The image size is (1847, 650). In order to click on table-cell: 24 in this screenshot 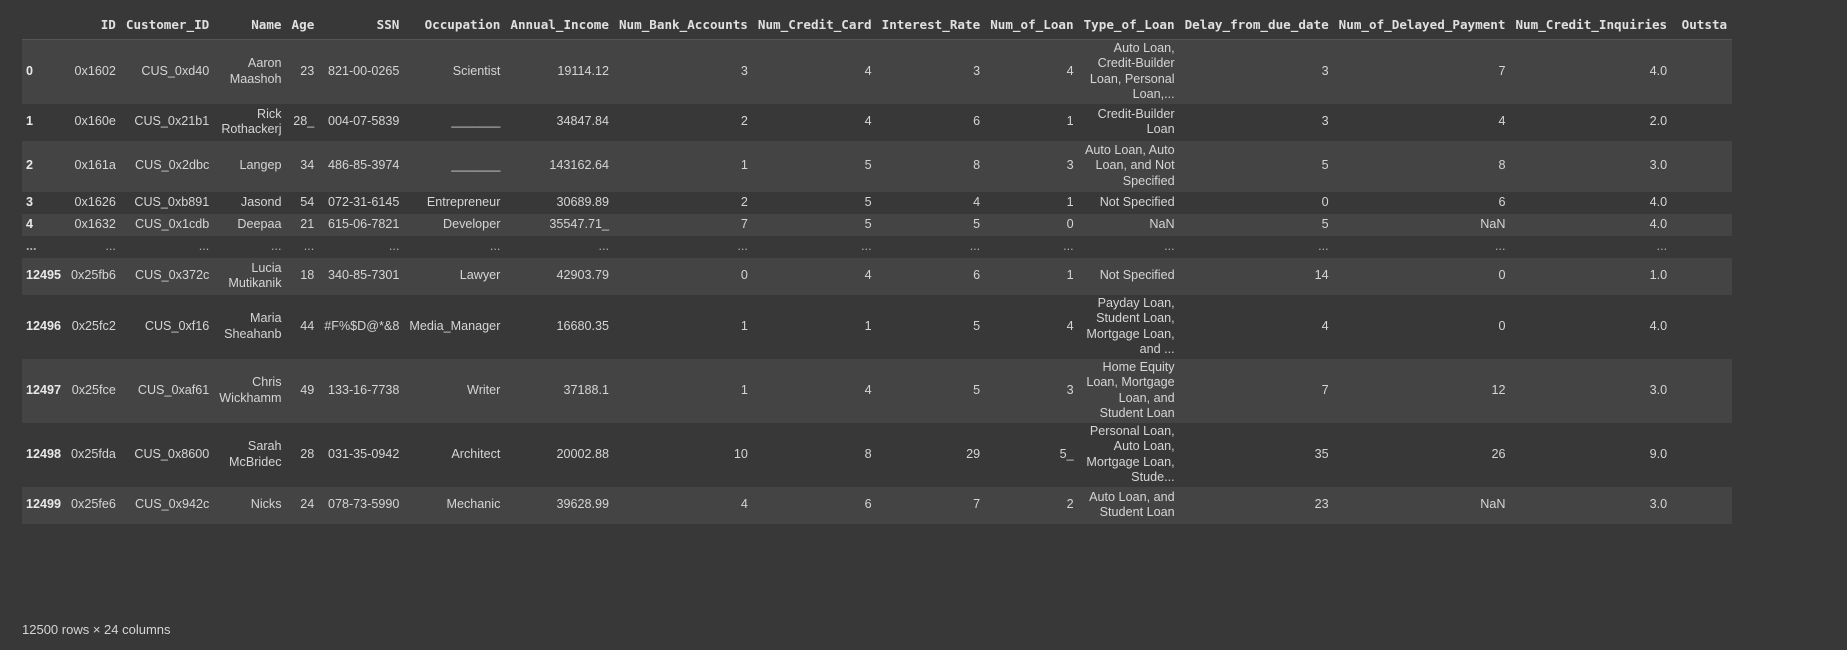, I will do `click(307, 504)`.